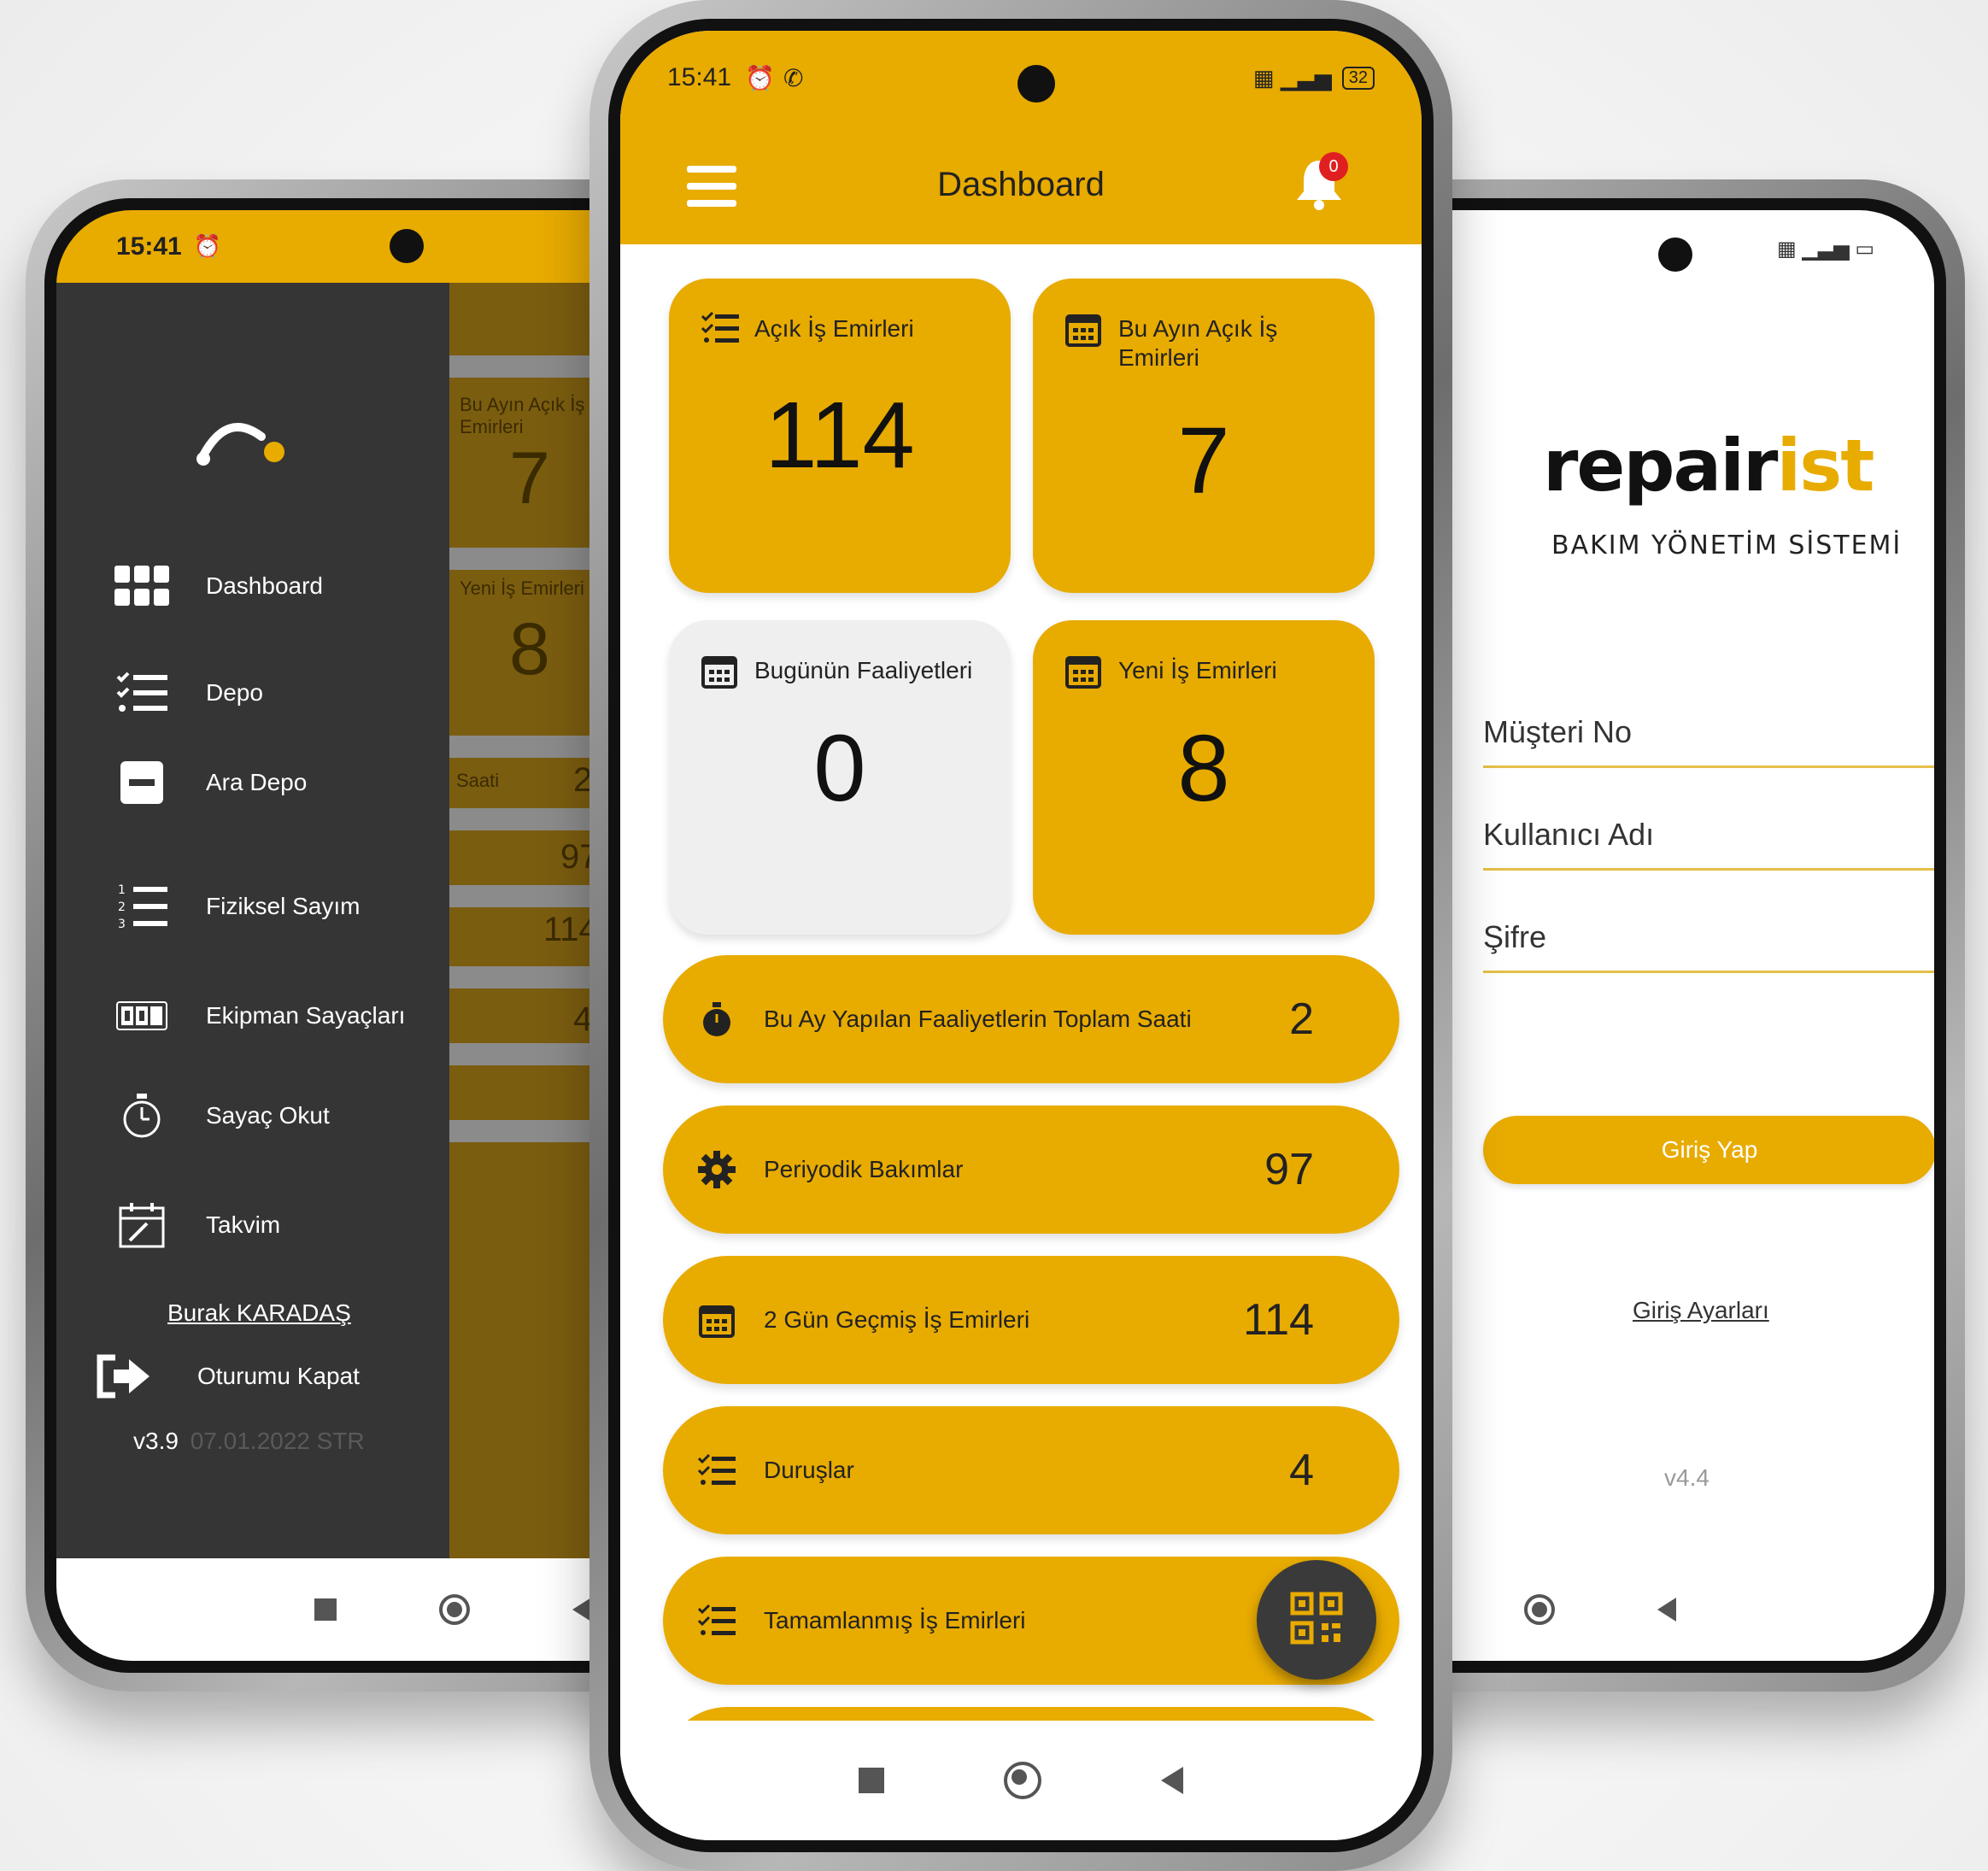 This screenshot has height=1871, width=1988. Describe the element at coordinates (1708, 946) in the screenshot. I see `password-field: Şifre` at that location.